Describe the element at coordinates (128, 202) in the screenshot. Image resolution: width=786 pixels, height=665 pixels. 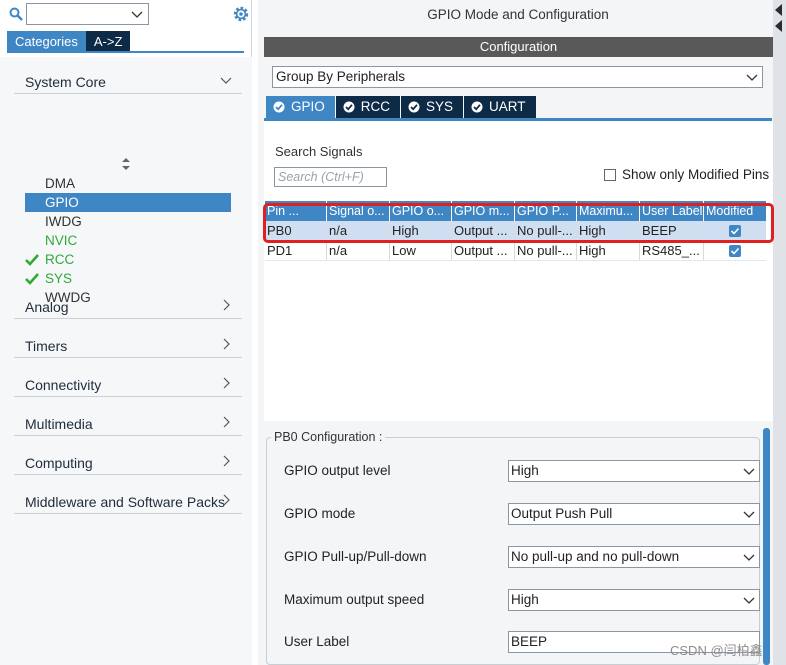
I see `list-item-gpio: GPIO` at that location.